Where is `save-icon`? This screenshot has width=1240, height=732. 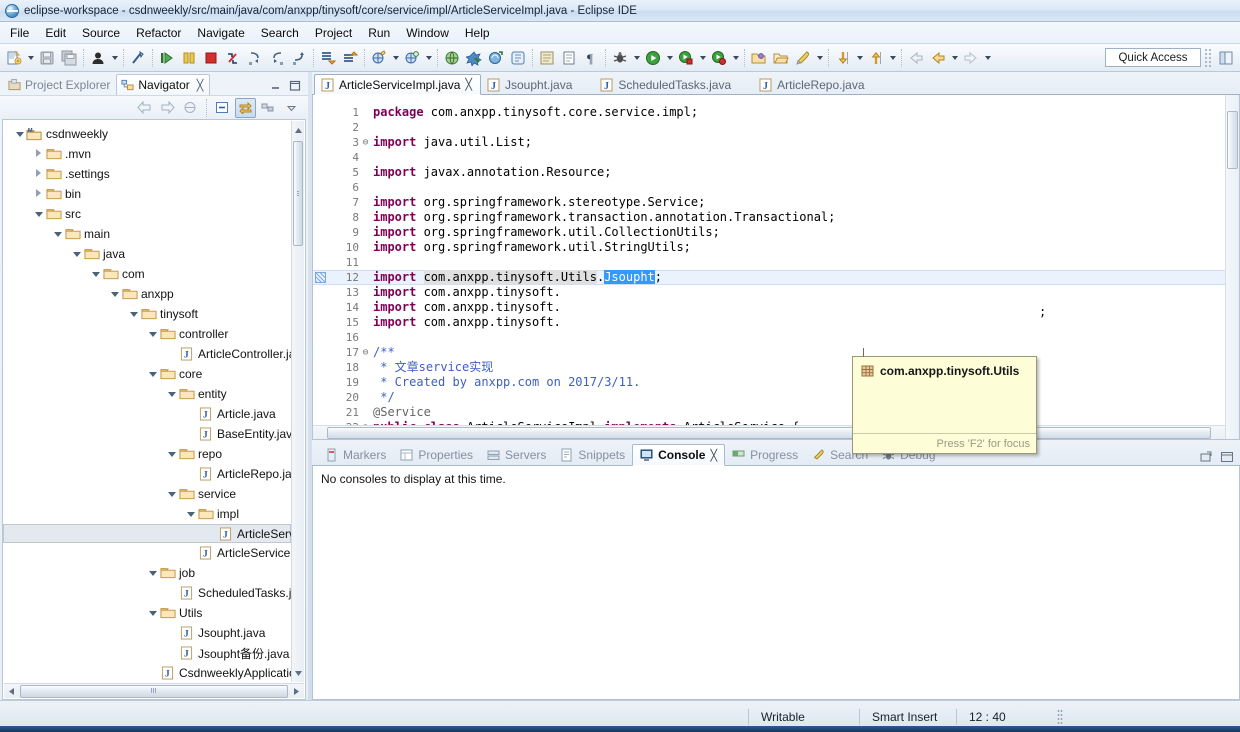 save-icon is located at coordinates (47, 58).